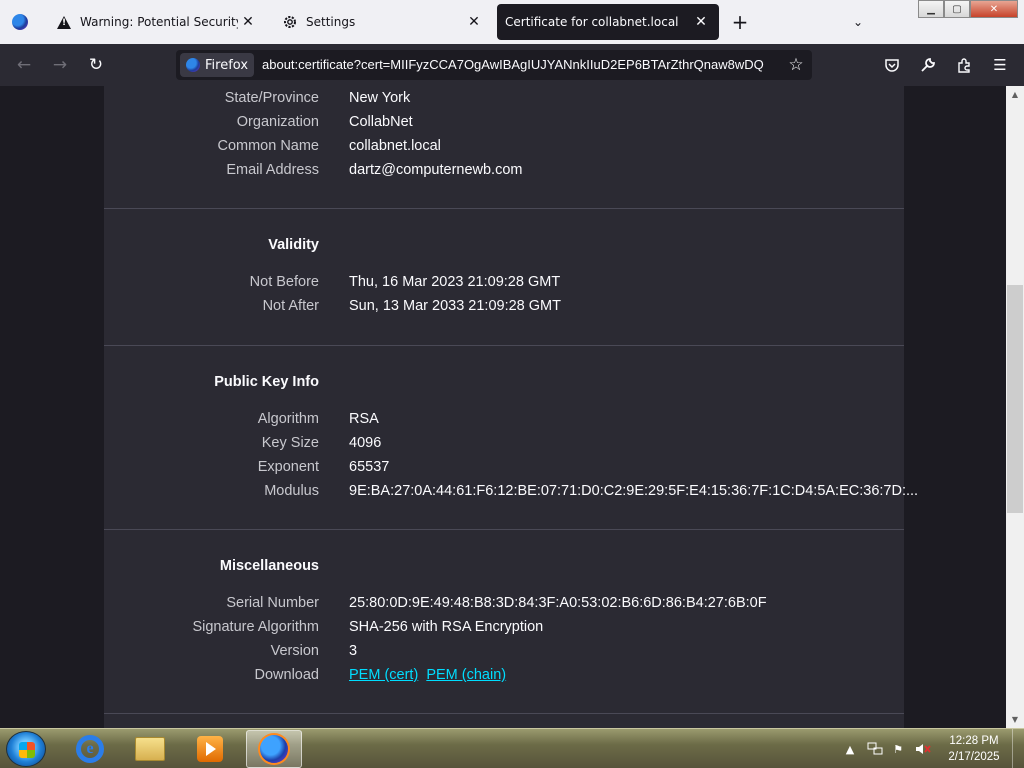 The image size is (1024, 768). Describe the element at coordinates (284, 282) in the screenshot. I see `field-label: Not Before` at that location.